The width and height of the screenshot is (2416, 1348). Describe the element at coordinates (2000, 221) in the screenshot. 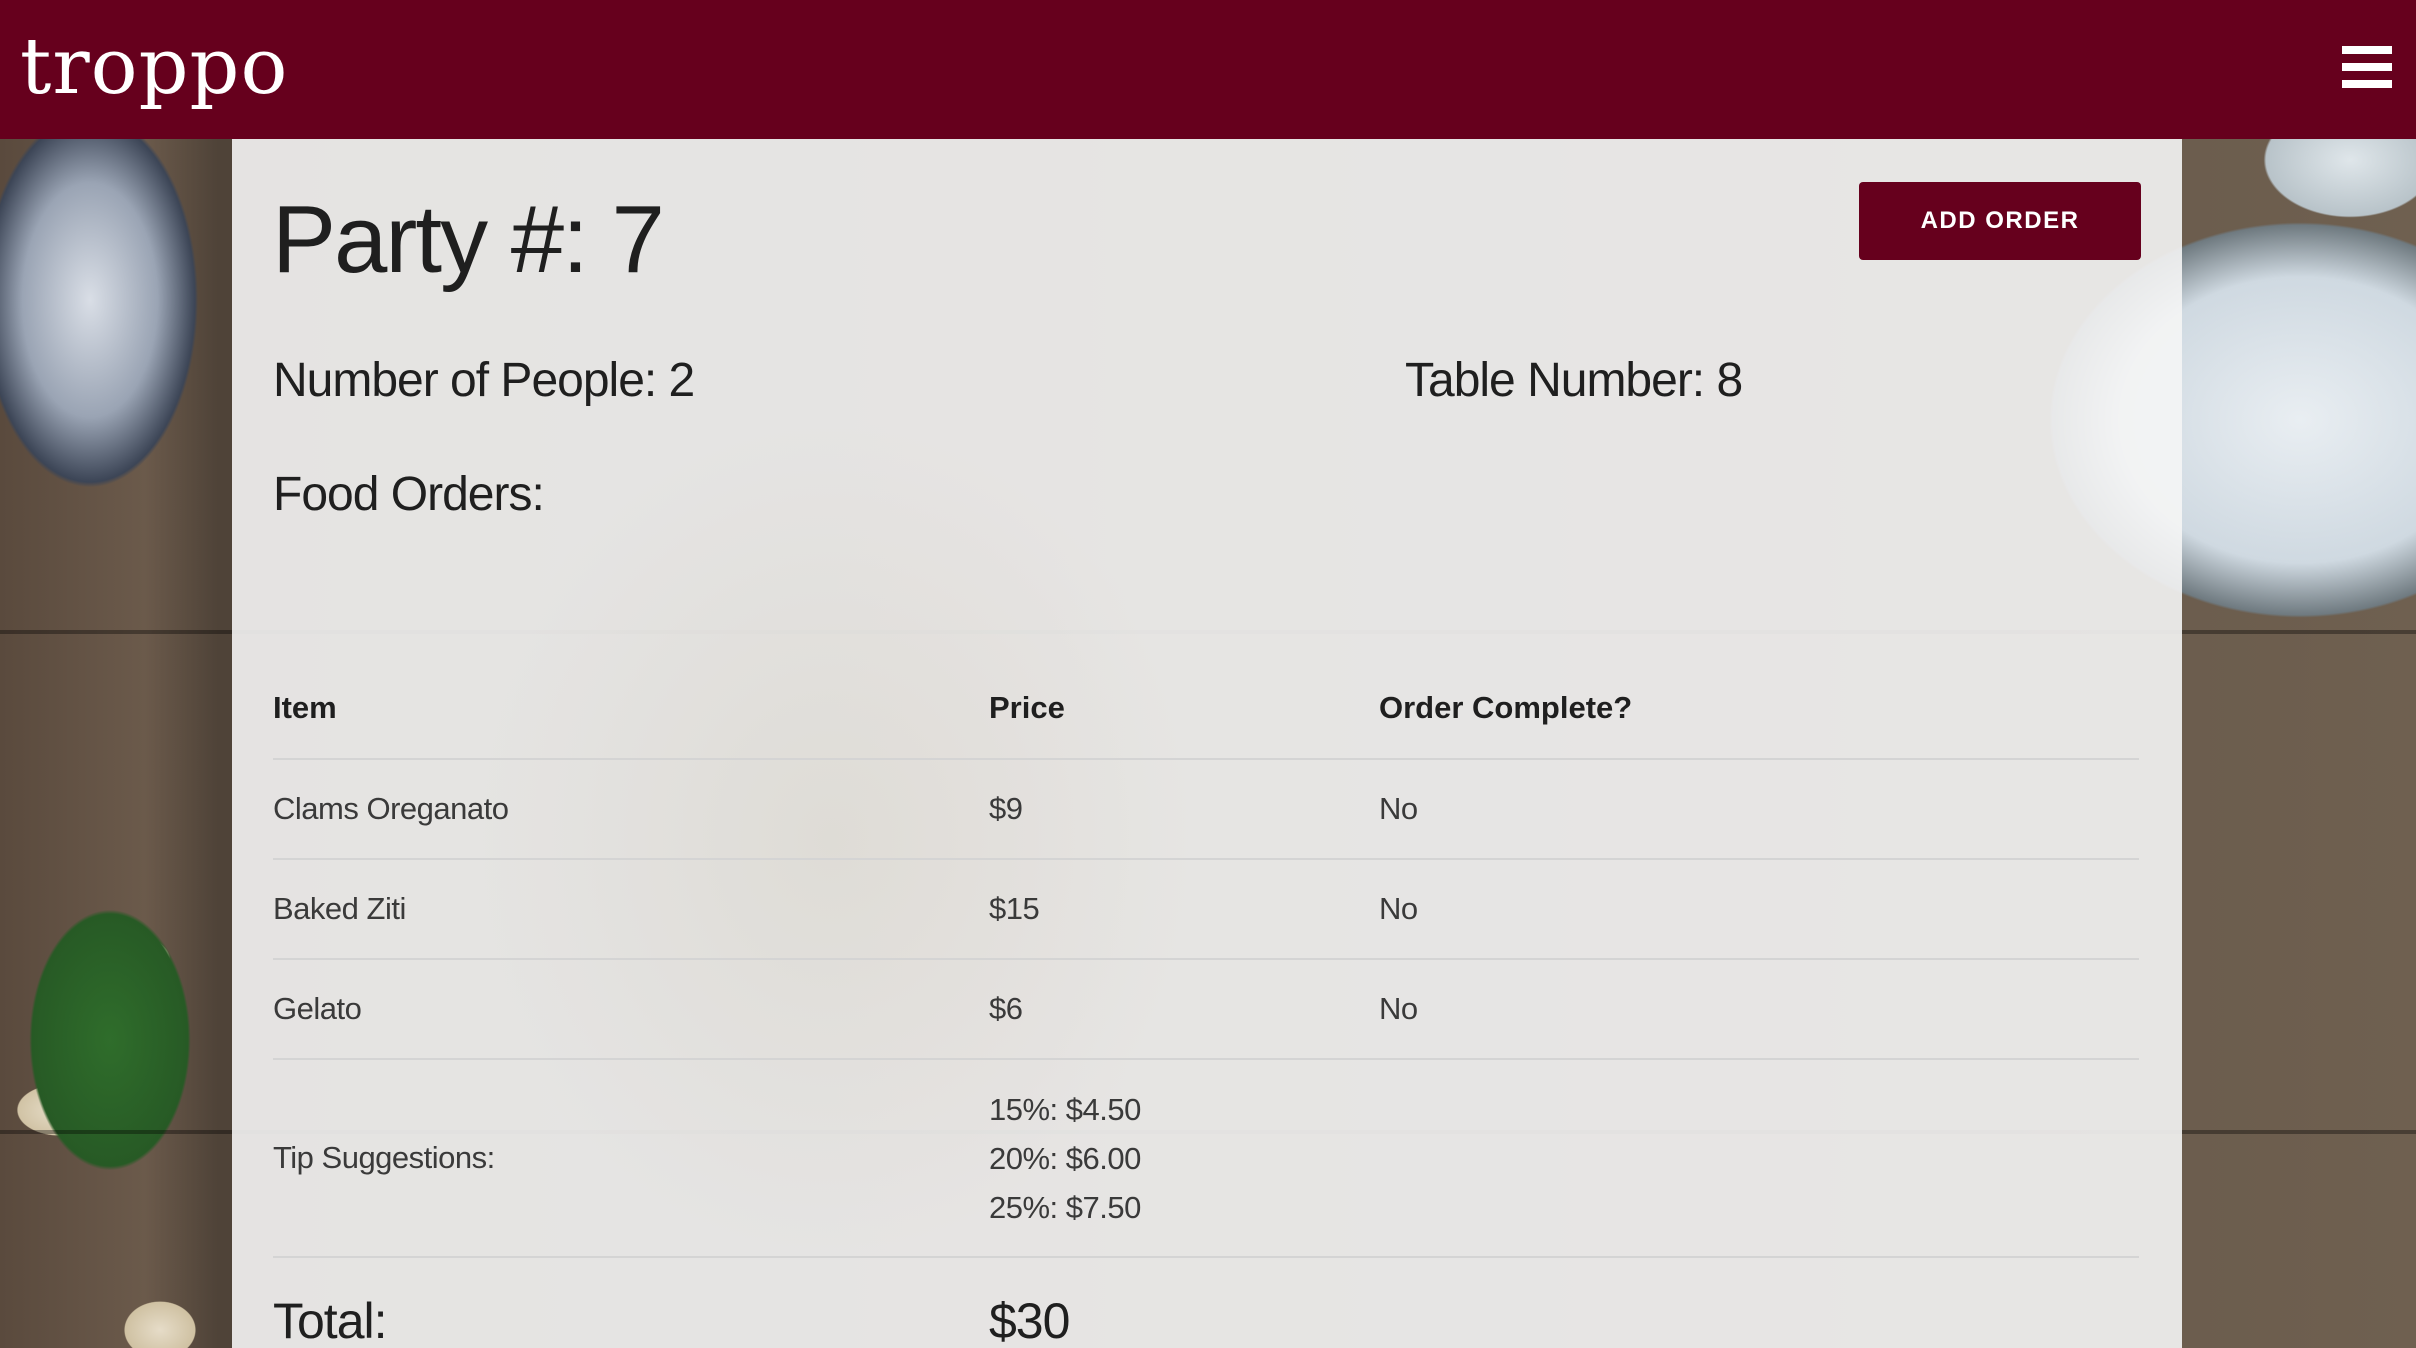

I see `add-order-button: ADD ORDER` at that location.